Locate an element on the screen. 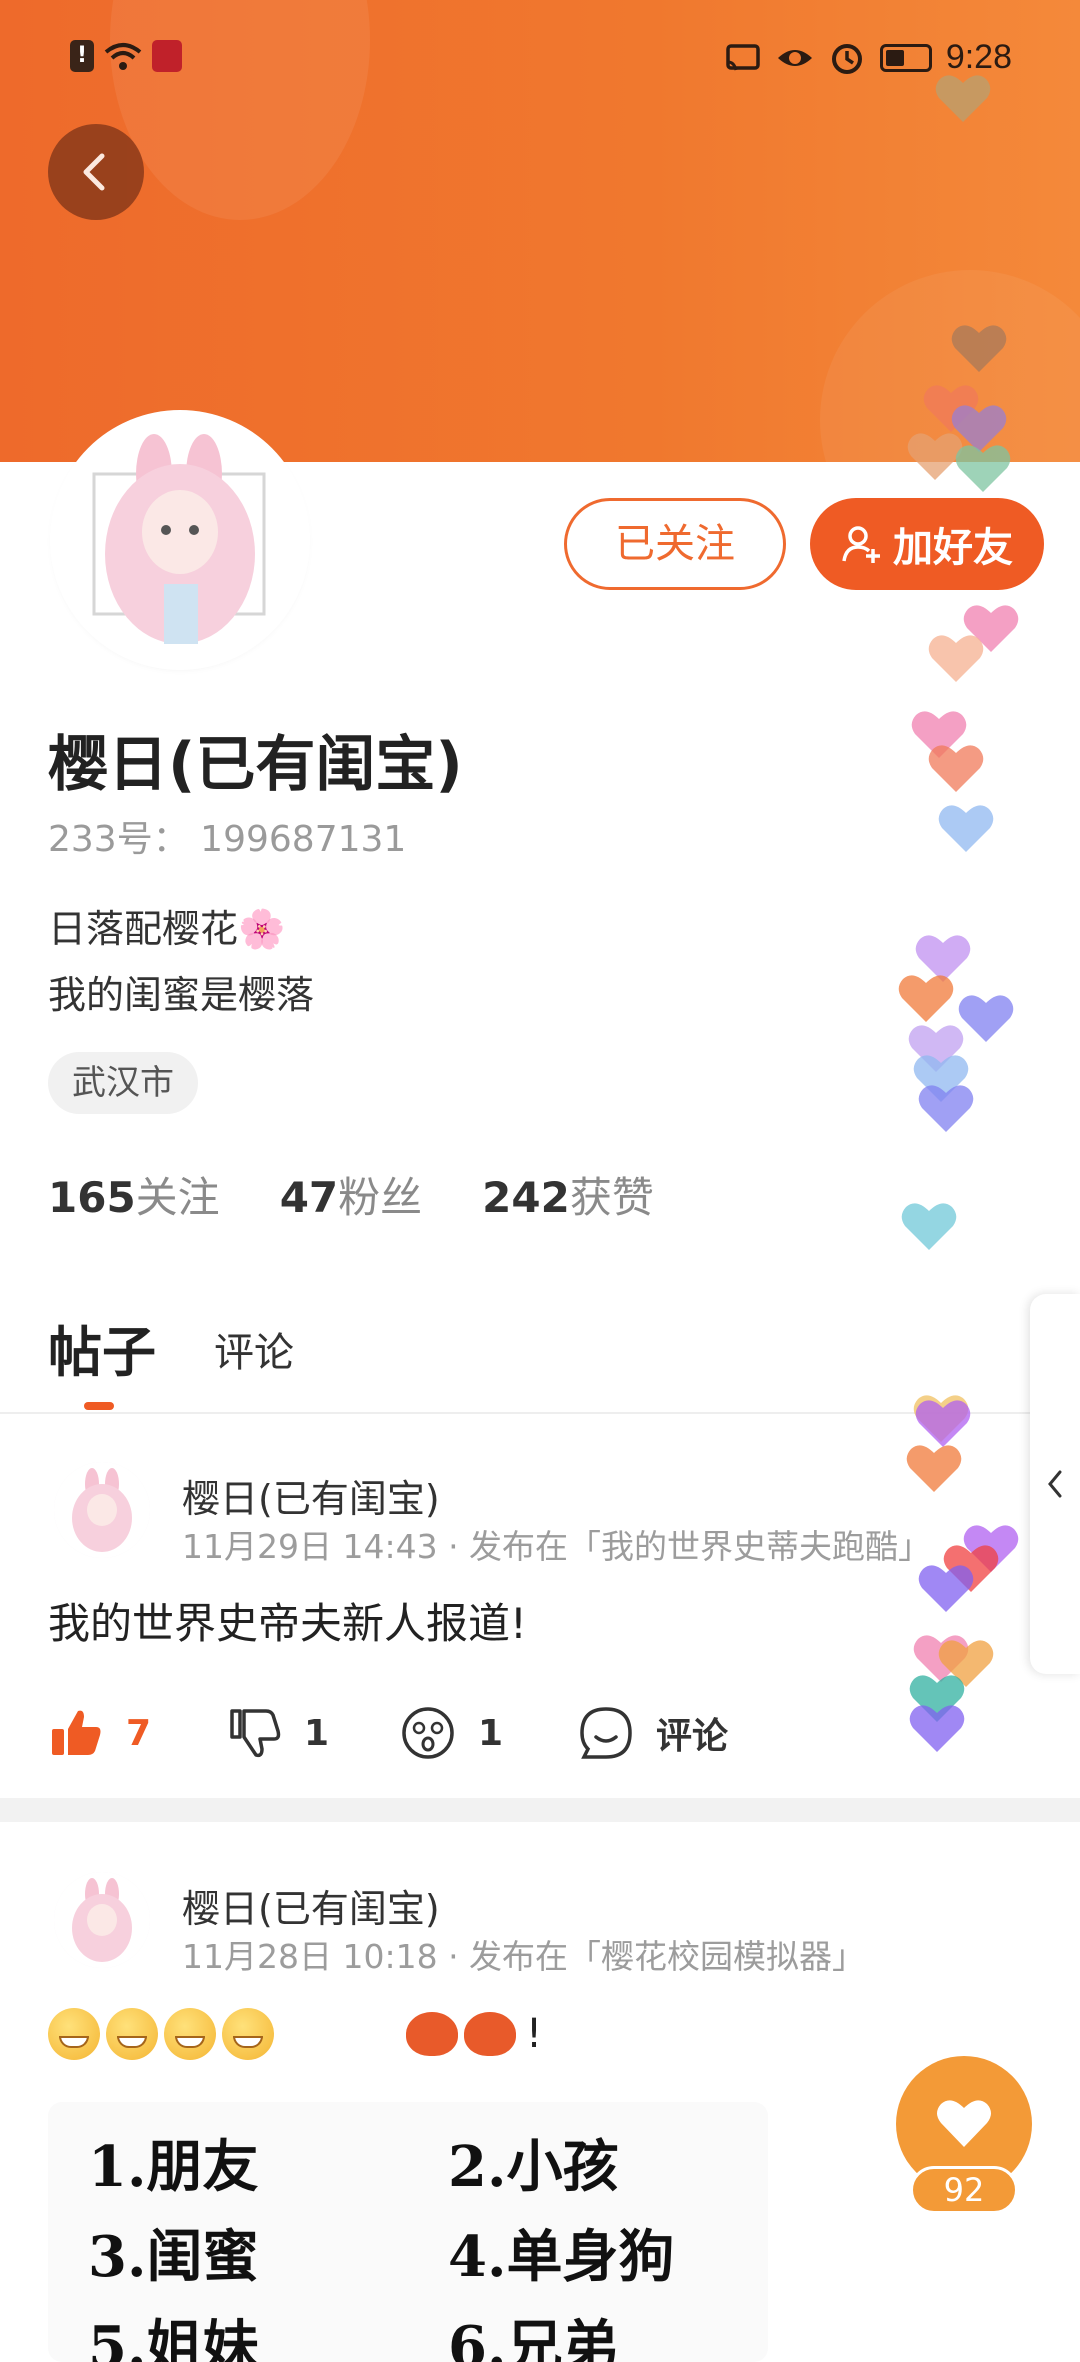  fans-stat: 47粉丝 is located at coordinates (351, 1194).